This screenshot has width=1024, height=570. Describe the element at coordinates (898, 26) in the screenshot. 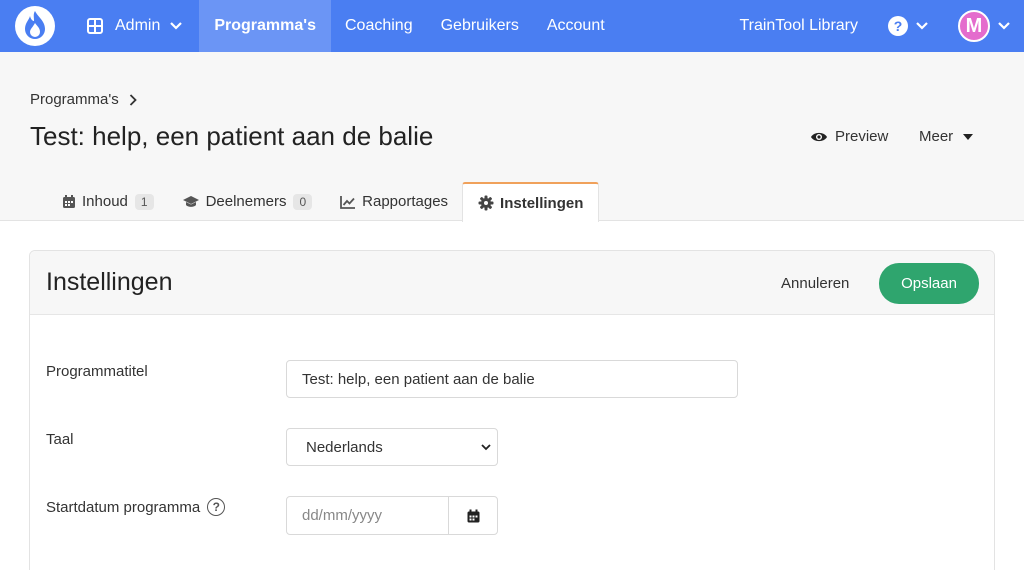

I see `help-icon: ?` at that location.